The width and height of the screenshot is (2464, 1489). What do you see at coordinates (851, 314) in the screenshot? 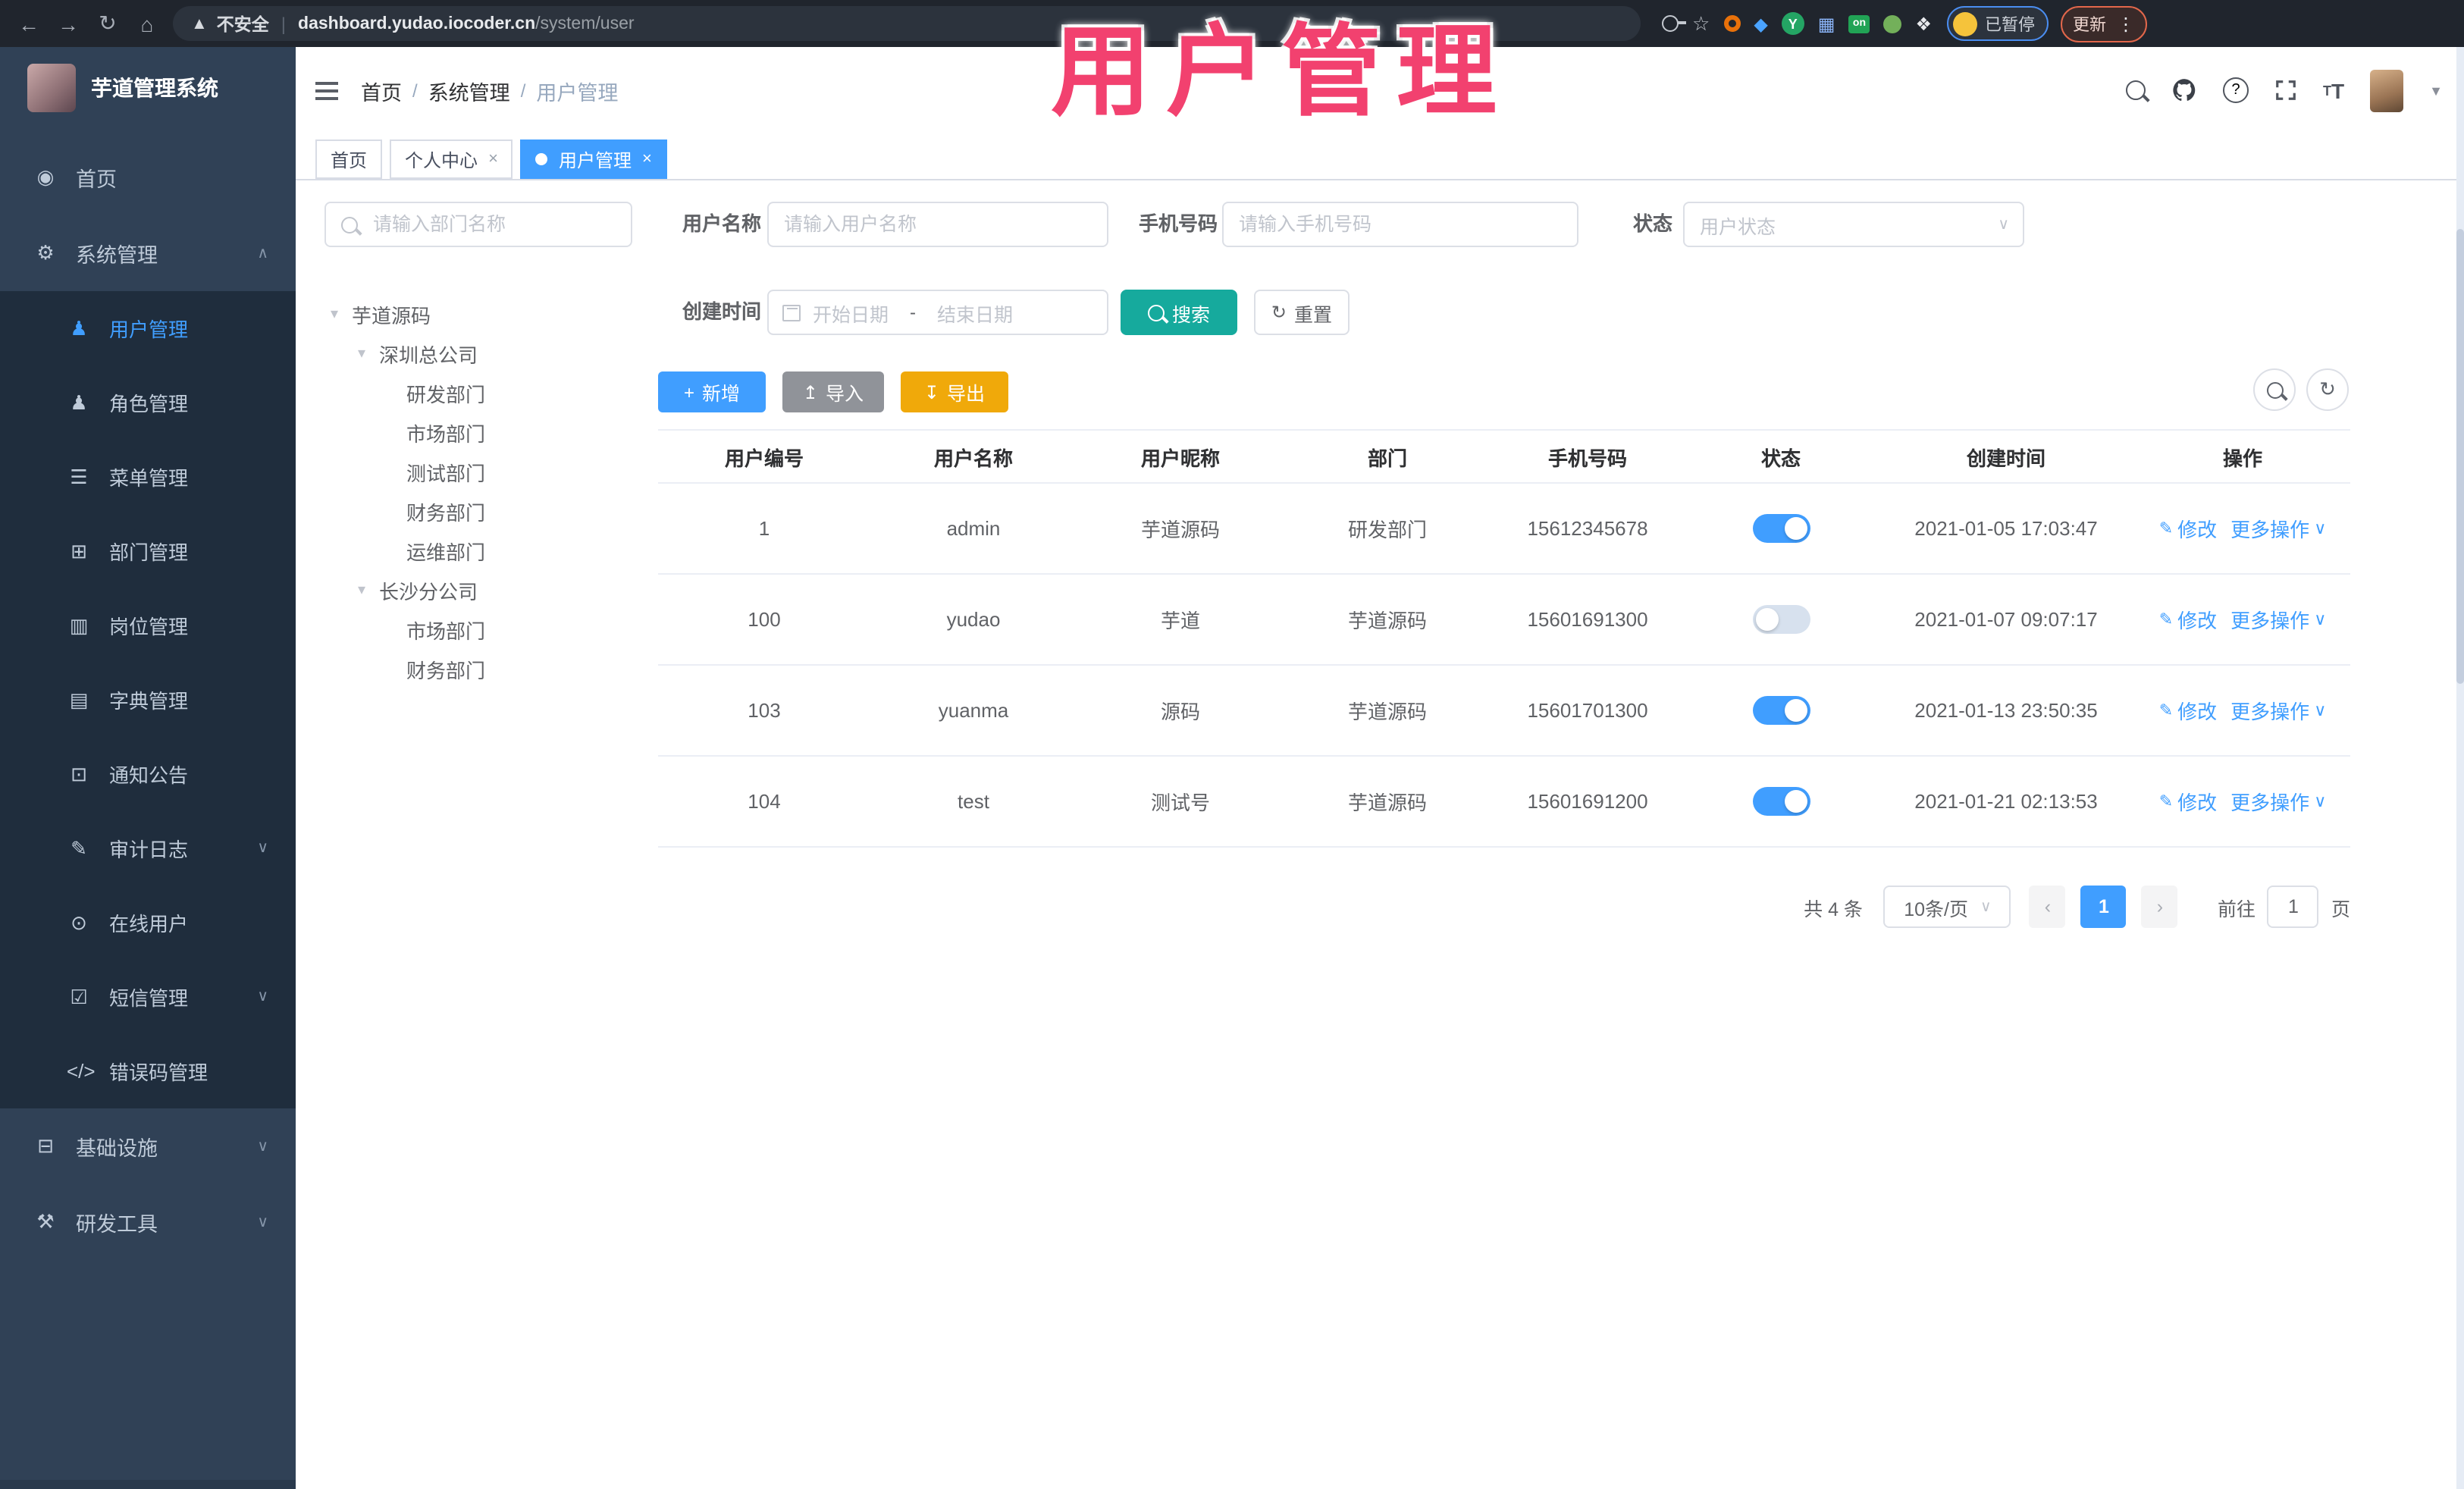
I see `start-date-placeholder: 开始日期` at bounding box center [851, 314].